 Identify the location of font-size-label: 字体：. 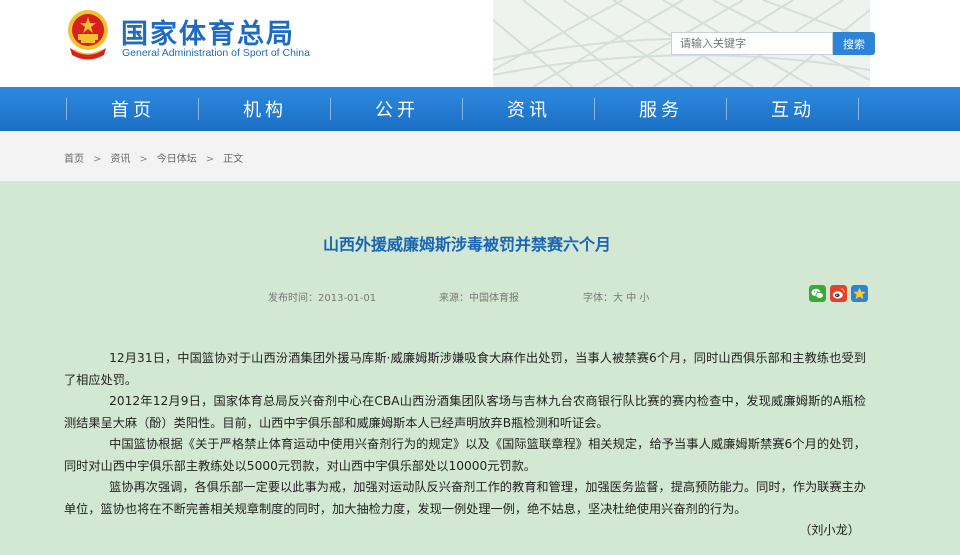
(598, 298).